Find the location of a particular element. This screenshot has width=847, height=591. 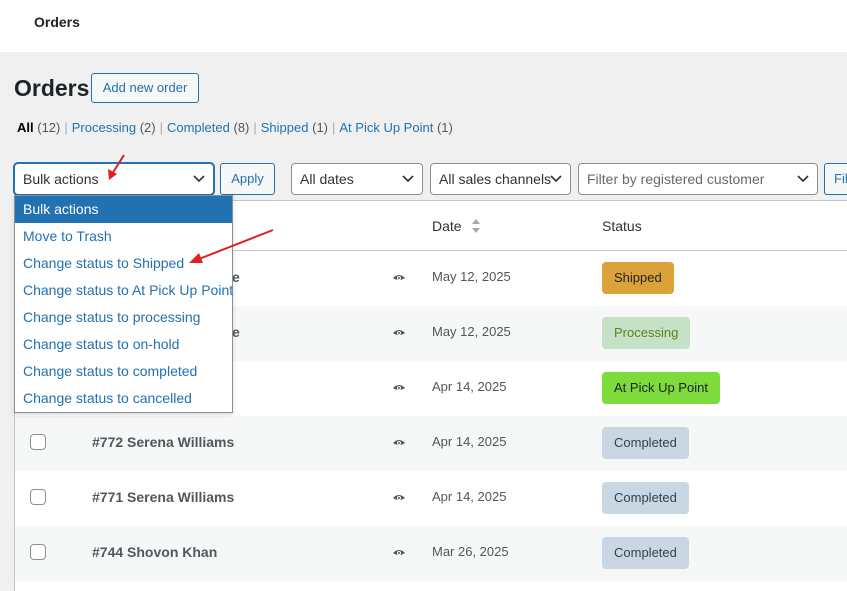

bulk-action-option: Change status to on-hold is located at coordinates (123, 344).